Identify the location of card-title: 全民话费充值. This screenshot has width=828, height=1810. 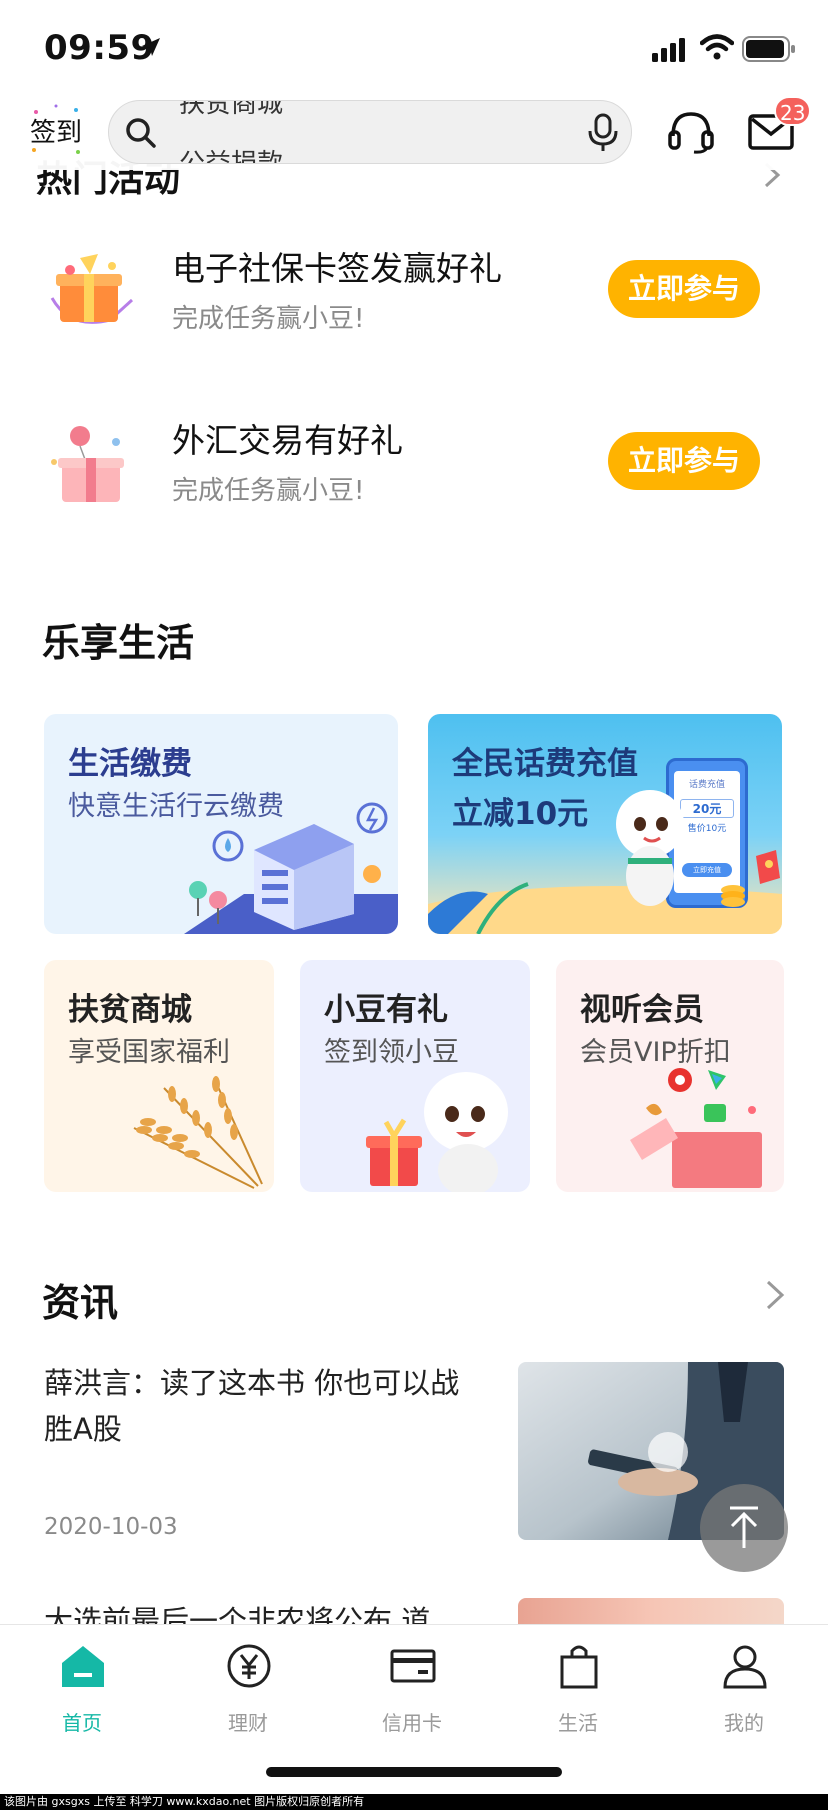
(545, 764).